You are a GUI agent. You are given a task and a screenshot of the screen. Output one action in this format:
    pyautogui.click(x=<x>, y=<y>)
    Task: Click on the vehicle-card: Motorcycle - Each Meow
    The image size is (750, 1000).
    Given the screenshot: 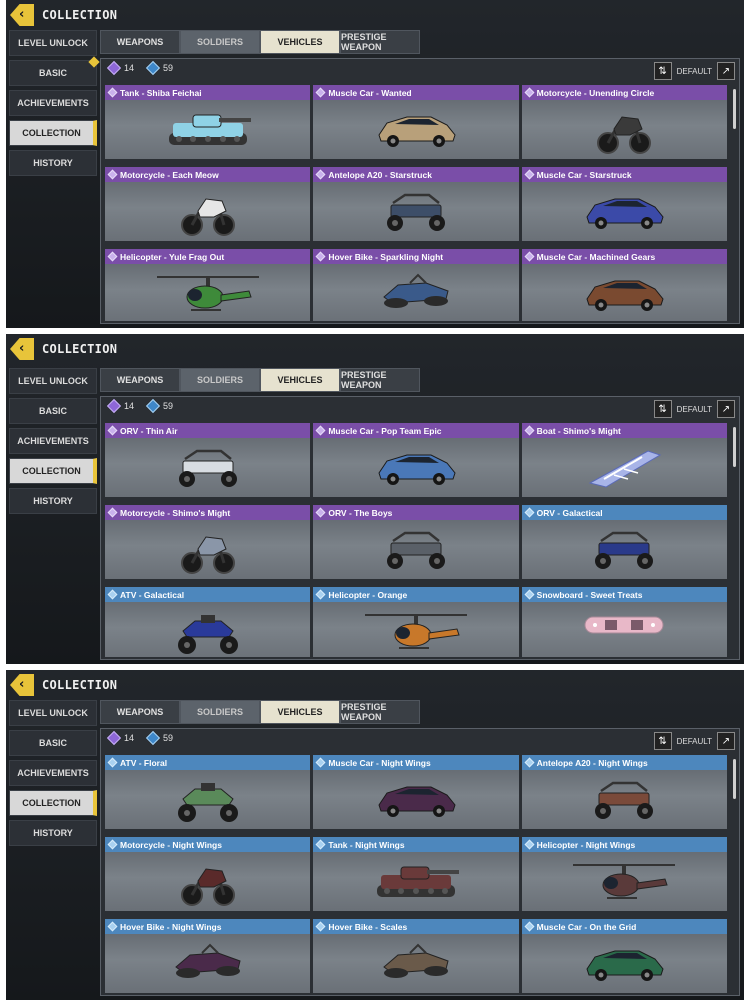 What is the action you would take?
    pyautogui.click(x=208, y=204)
    